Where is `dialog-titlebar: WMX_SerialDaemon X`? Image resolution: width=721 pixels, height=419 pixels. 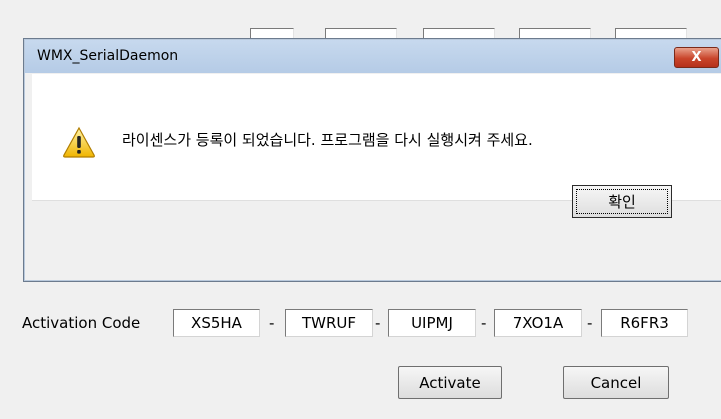 dialog-titlebar: WMX_SerialDaemon X is located at coordinates (373, 56).